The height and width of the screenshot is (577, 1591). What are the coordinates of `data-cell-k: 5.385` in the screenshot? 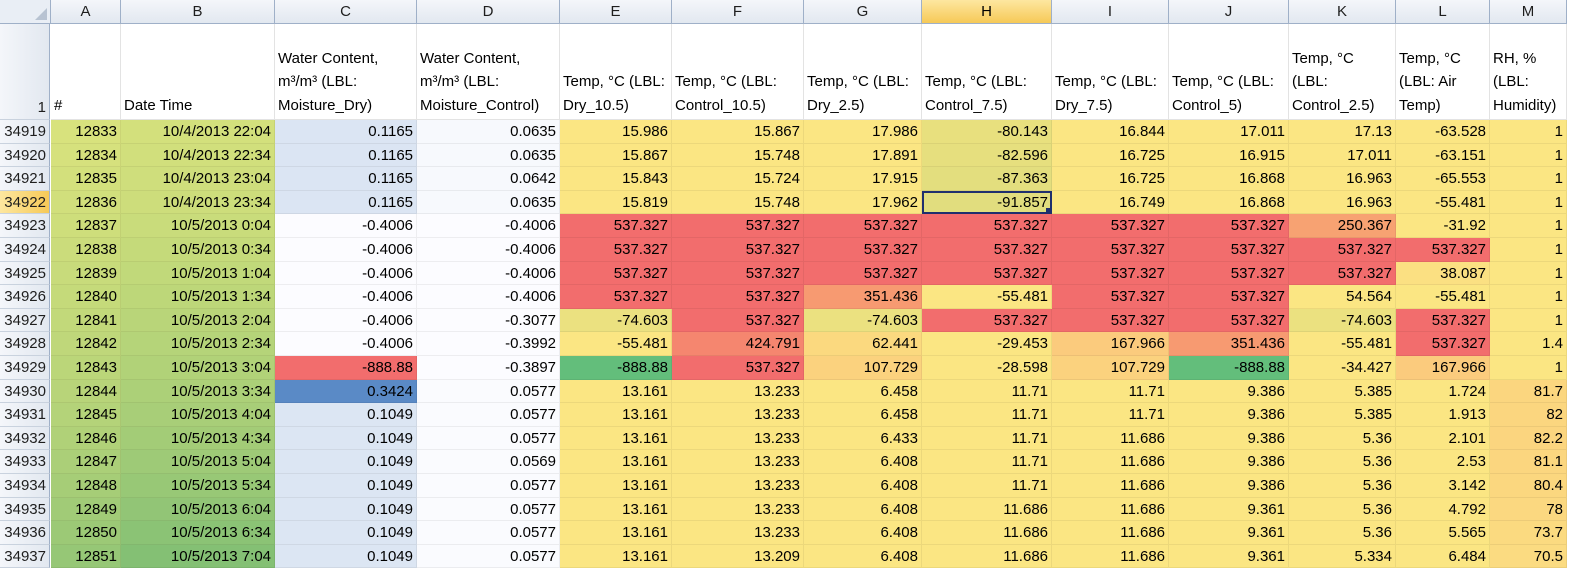 It's located at (1342, 415).